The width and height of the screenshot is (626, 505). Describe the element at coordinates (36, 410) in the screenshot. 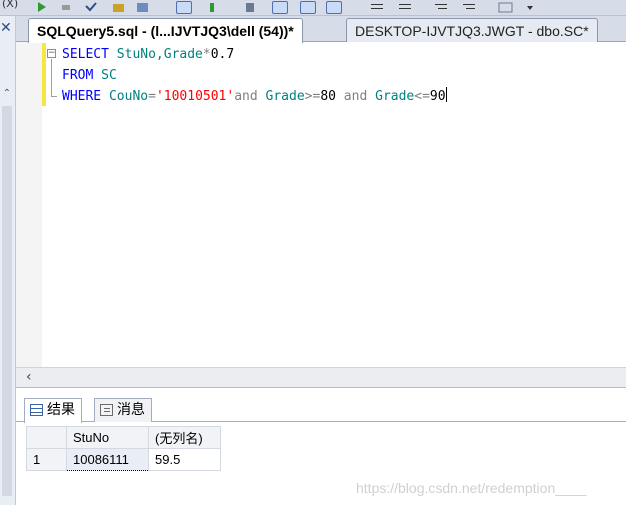

I see `grid-icon` at that location.